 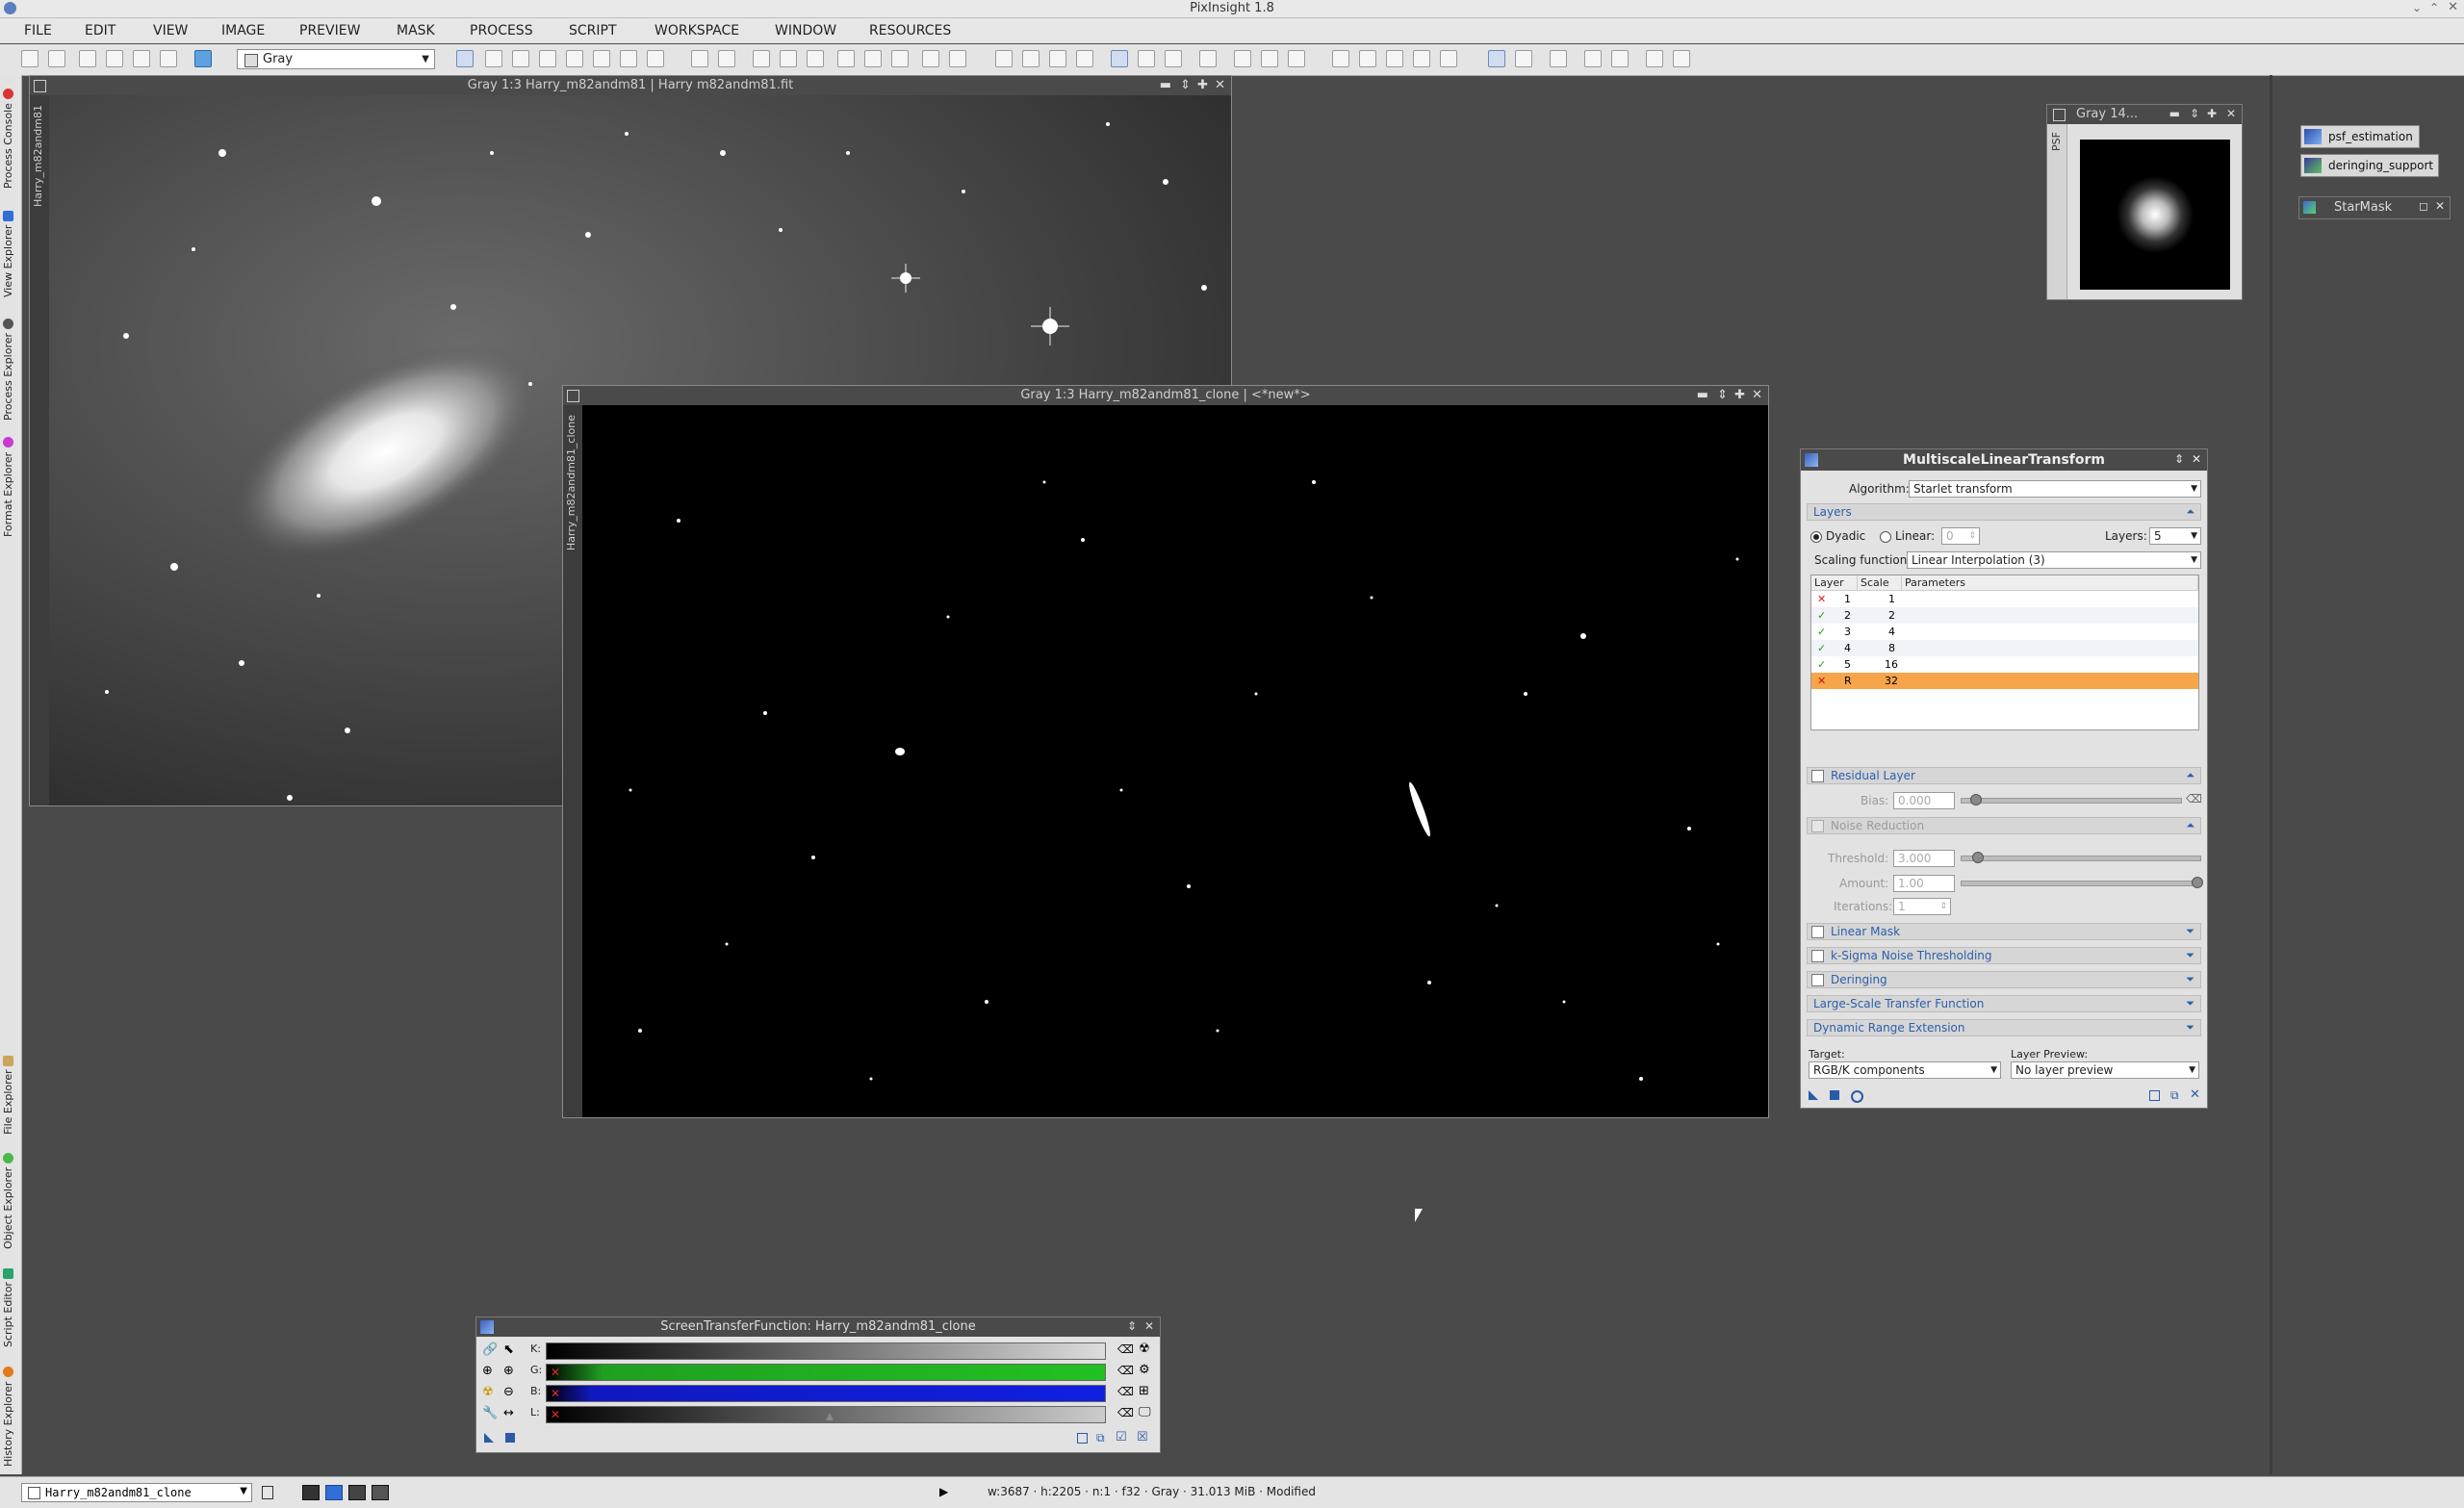 I want to click on reset-icon: ✕, so click(x=2195, y=1094).